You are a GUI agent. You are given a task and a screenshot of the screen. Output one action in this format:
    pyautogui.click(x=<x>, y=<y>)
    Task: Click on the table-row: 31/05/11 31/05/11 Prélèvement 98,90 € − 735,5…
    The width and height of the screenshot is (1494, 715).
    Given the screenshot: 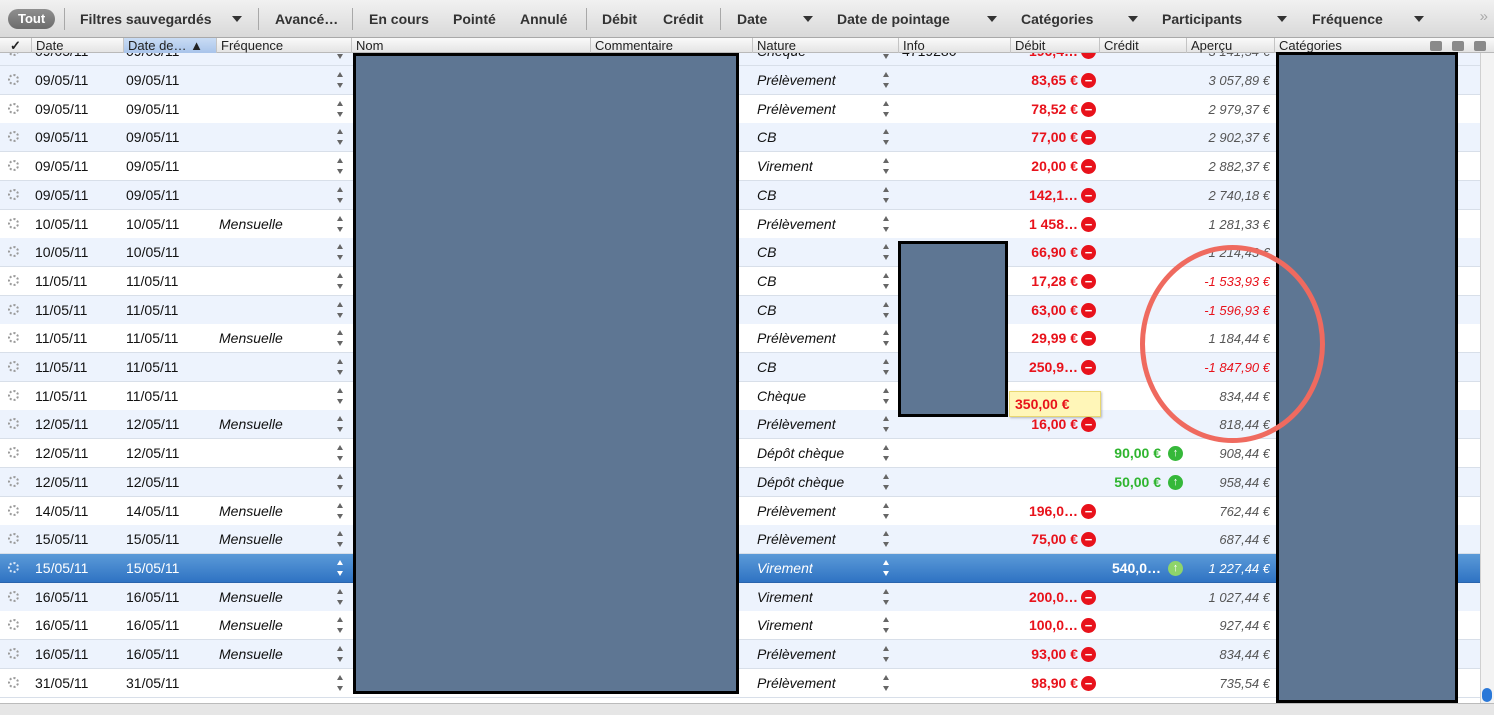 What is the action you would take?
    pyautogui.click(x=740, y=683)
    